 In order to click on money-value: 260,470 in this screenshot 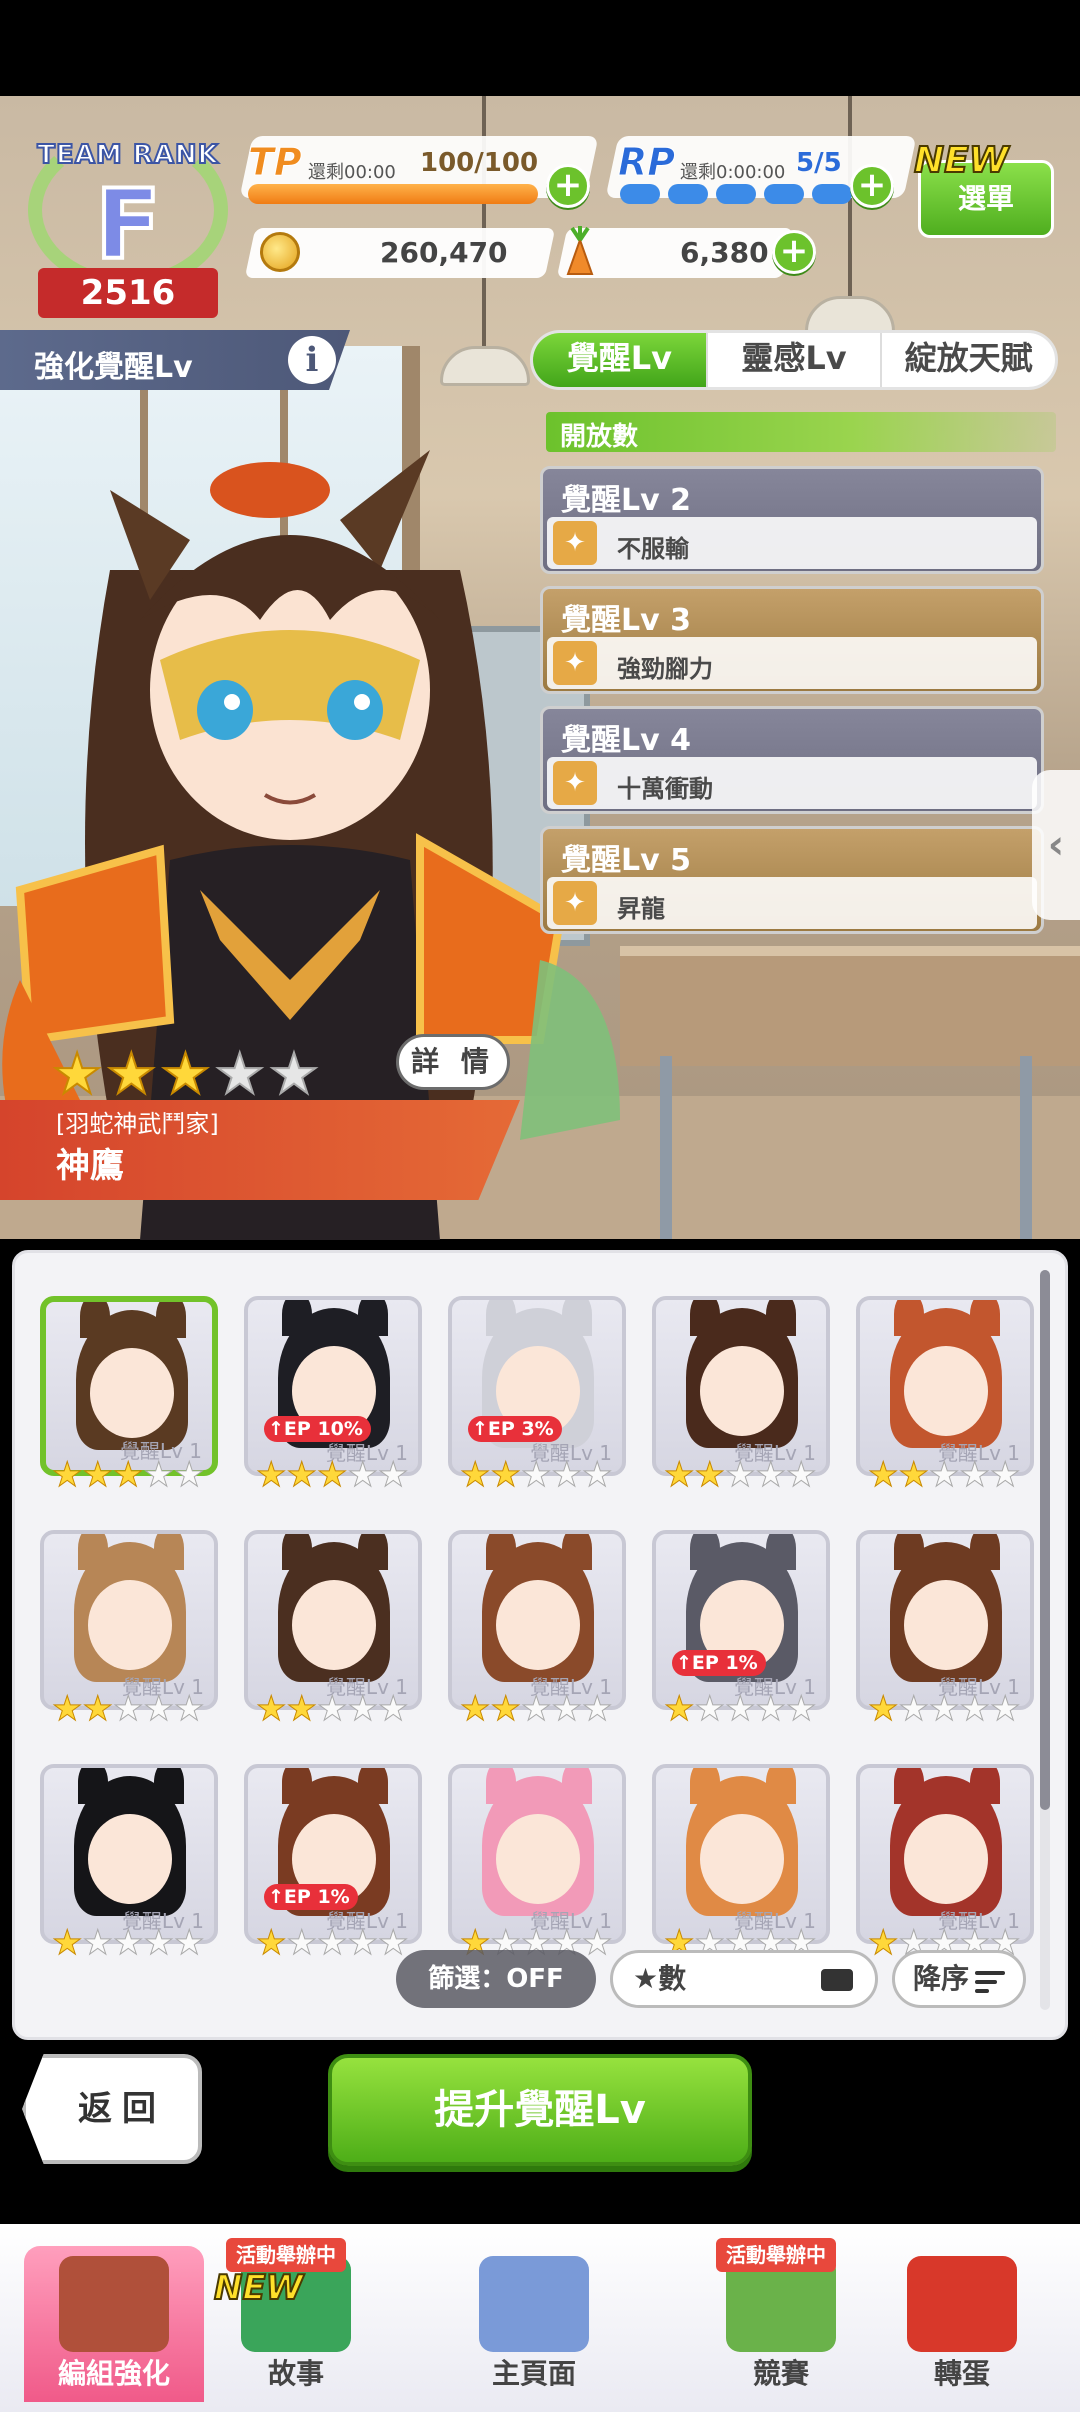, I will do `click(444, 252)`.